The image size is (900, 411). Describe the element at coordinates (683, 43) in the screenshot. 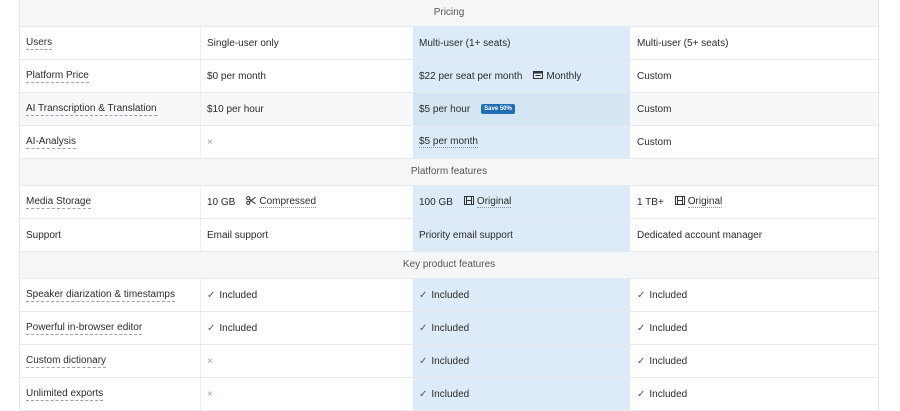

I see `cell-users-c: Multi-user (5+ seats)` at that location.